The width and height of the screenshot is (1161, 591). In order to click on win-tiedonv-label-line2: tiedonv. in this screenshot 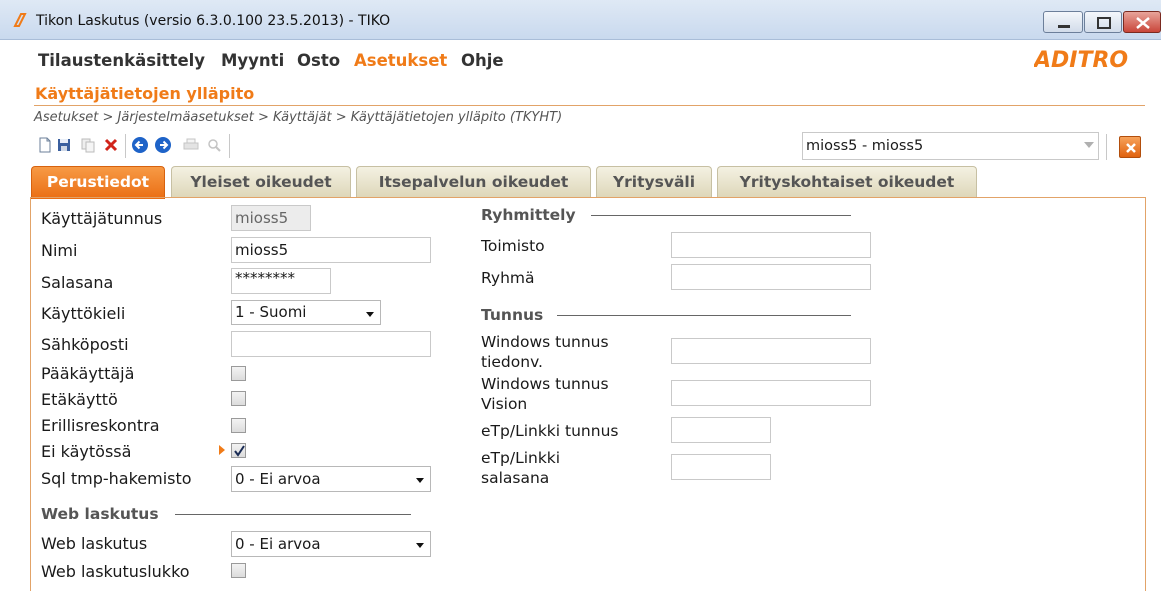, I will do `click(512, 362)`.